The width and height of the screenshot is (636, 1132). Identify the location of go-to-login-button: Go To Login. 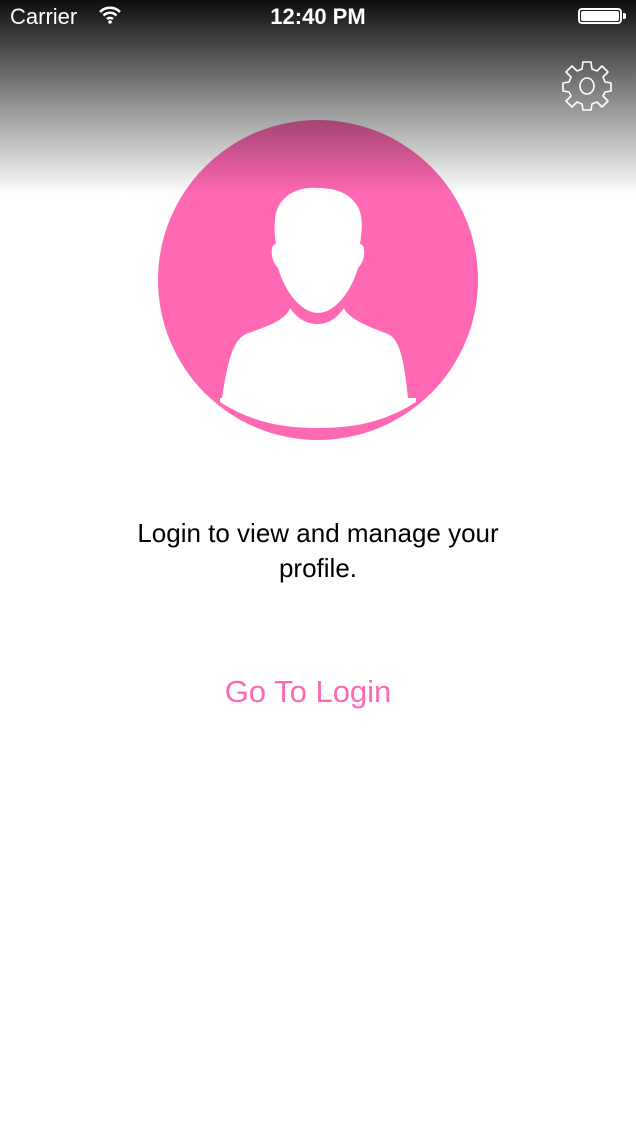
(308, 692).